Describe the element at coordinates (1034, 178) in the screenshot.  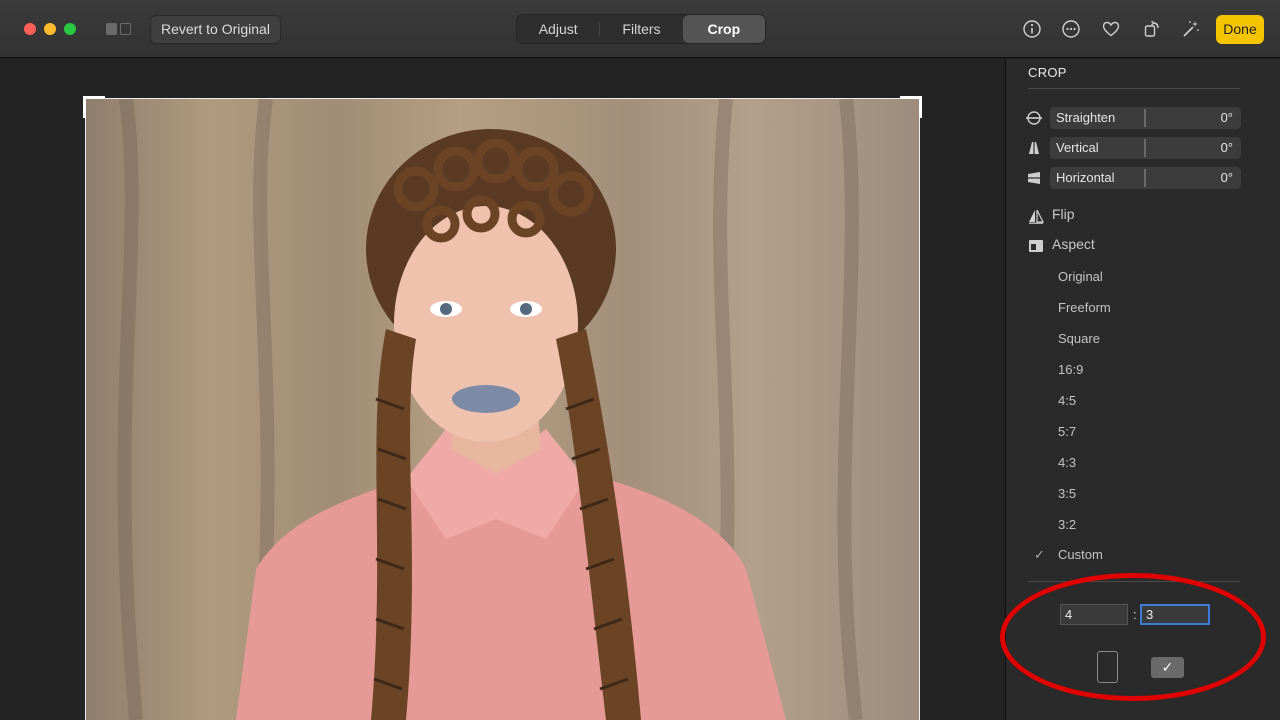
I see `horizontal-perspective-icon` at that location.